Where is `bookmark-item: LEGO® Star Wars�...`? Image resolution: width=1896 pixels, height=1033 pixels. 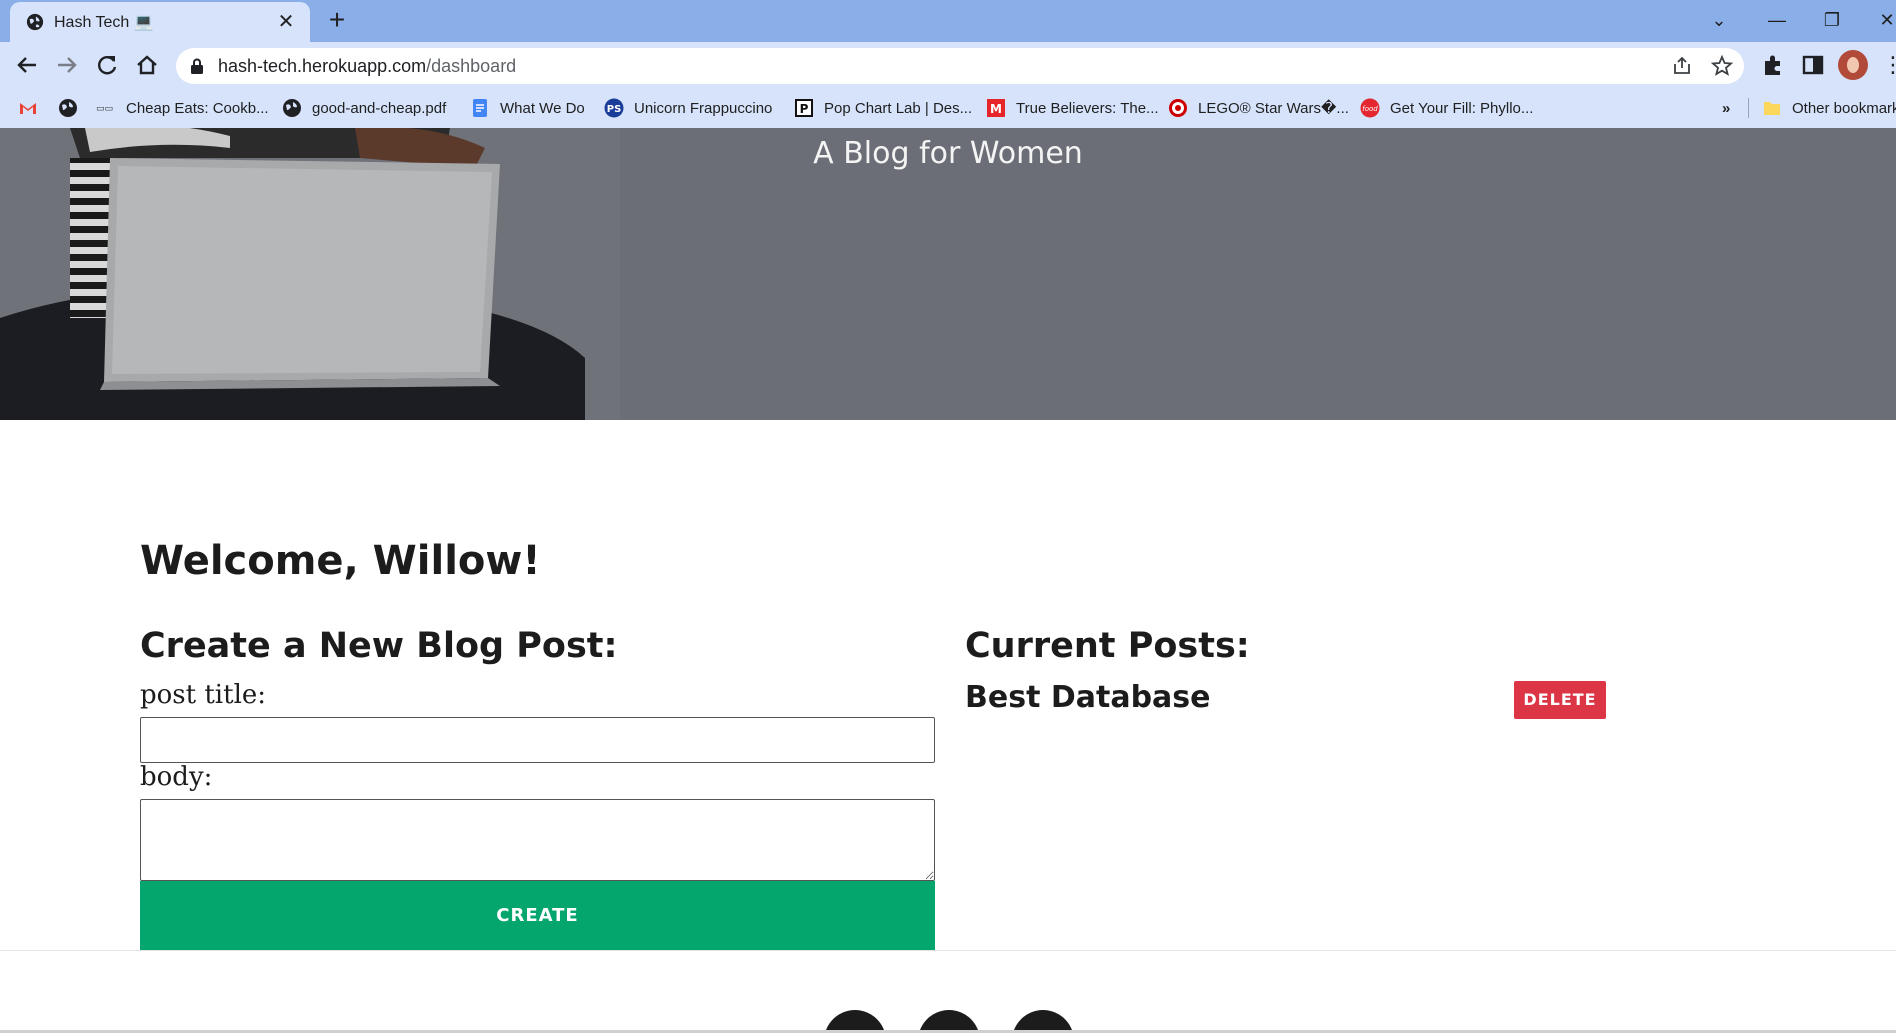 bookmark-item: LEGO® Star Wars�... is located at coordinates (1258, 108).